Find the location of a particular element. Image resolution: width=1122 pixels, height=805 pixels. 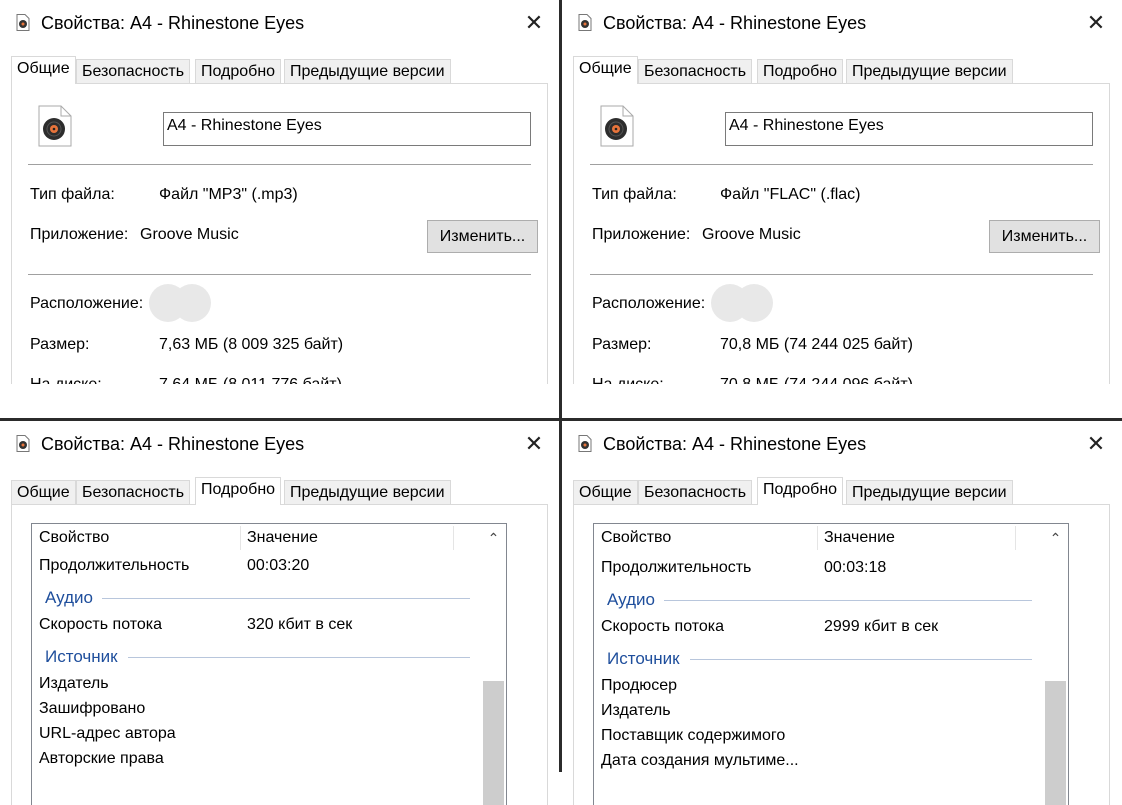

disk-size-value: 7,64 МБ (8 011 776 байт) is located at coordinates (250, 380).